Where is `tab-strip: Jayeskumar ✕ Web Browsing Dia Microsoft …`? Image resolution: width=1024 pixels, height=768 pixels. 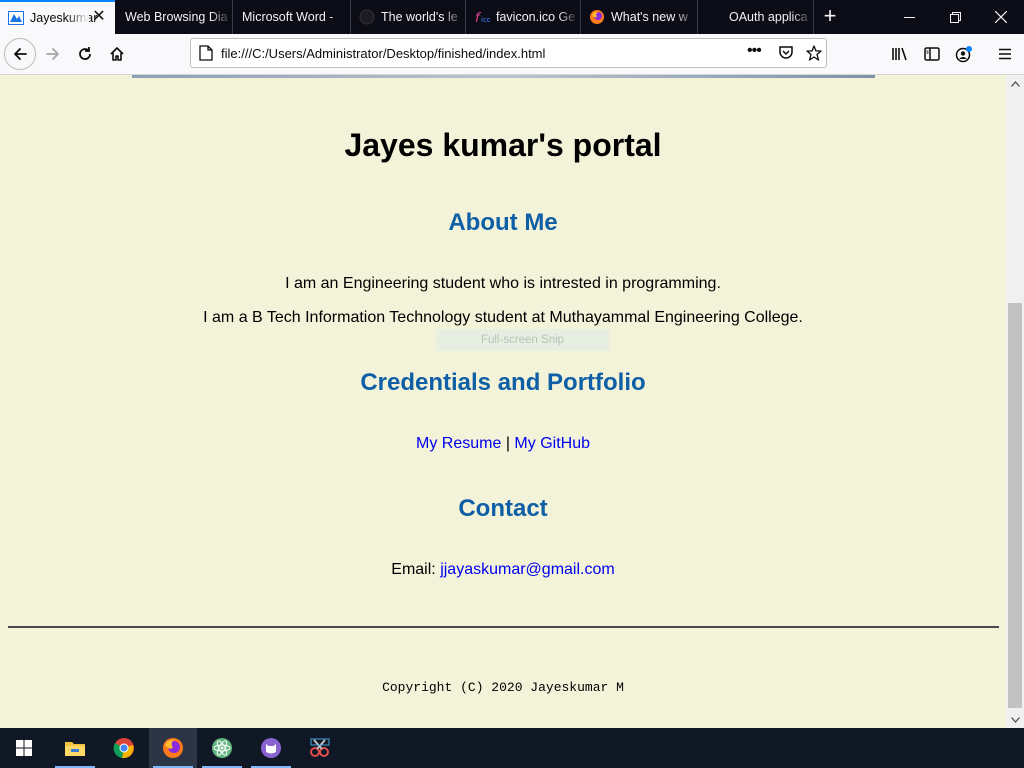
tab-strip: Jayeskumar ✕ Web Browsing Dia Microsoft … is located at coordinates (512, 17).